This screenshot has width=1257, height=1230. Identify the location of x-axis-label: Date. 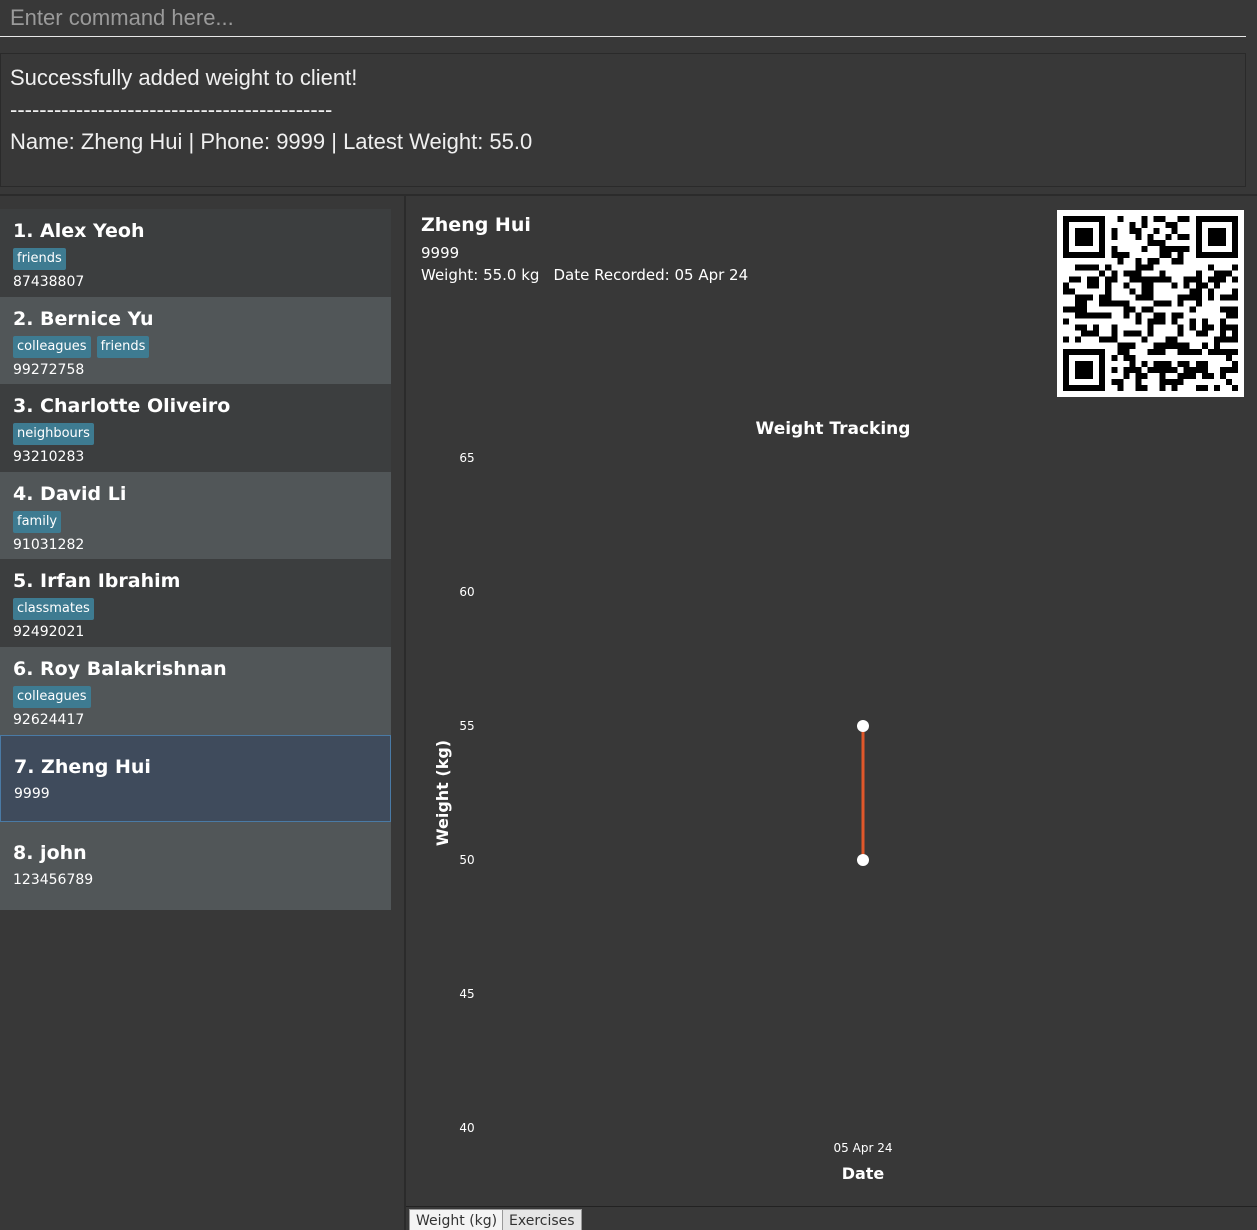
(863, 1173).